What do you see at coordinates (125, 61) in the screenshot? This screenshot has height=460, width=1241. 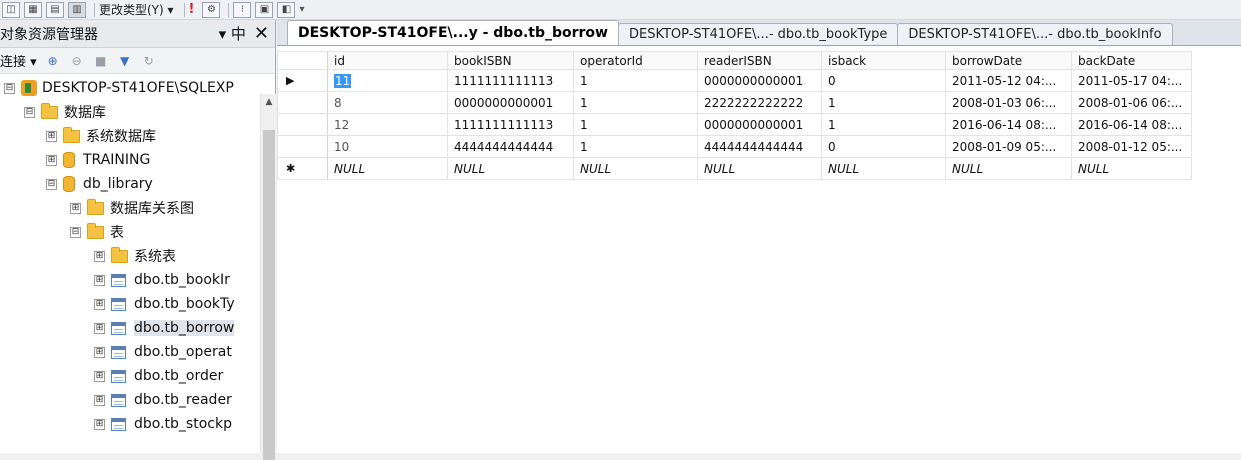 I see `filter-icon: ▼` at bounding box center [125, 61].